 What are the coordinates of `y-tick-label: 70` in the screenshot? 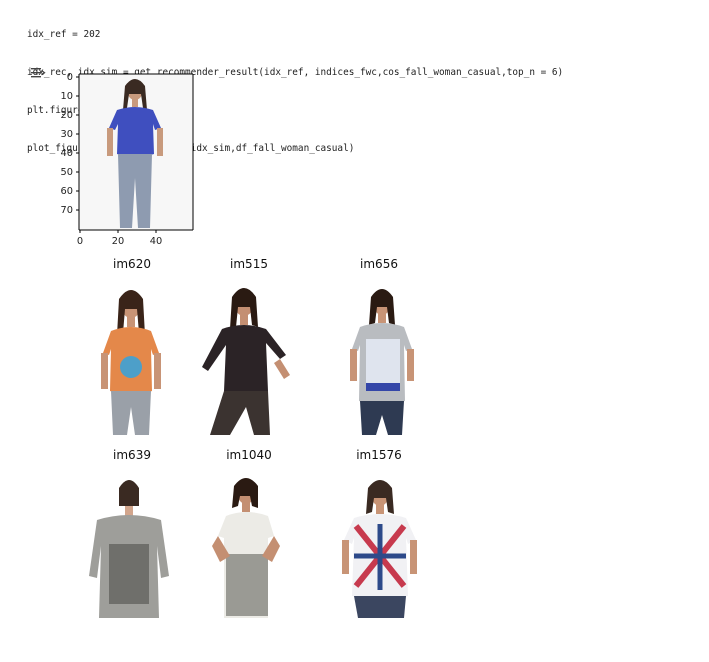 It's located at (67, 210).